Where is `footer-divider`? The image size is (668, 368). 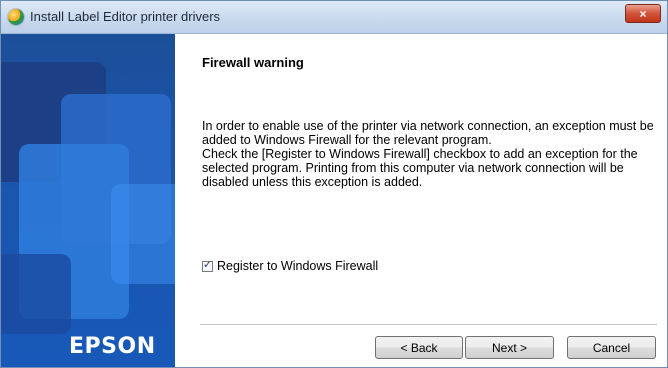
footer-divider is located at coordinates (428, 324).